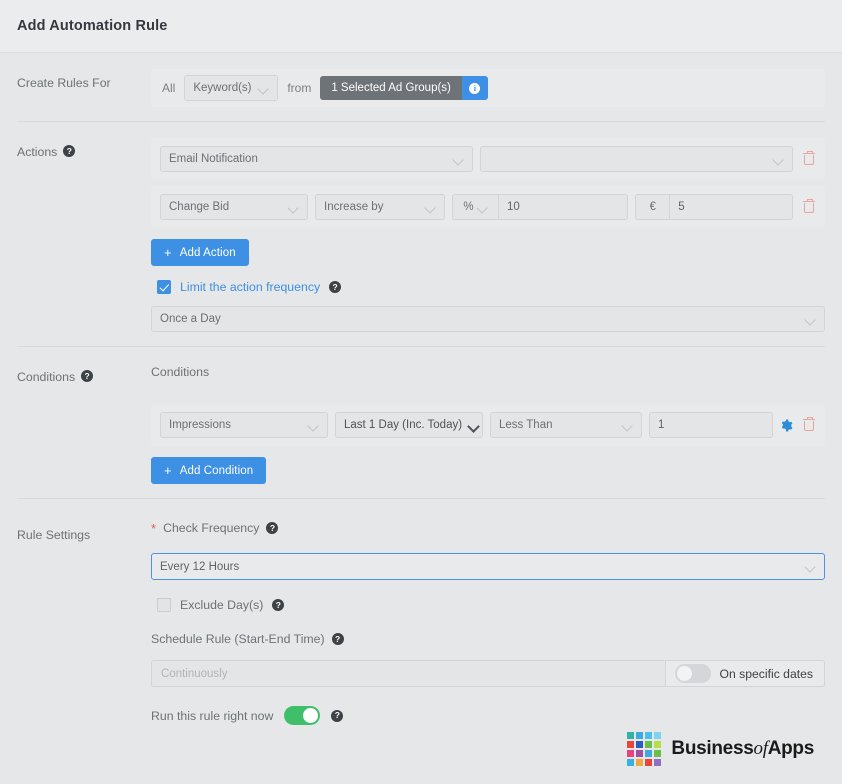  I want to click on create-rules-label: Create Rules For, so click(64, 83).